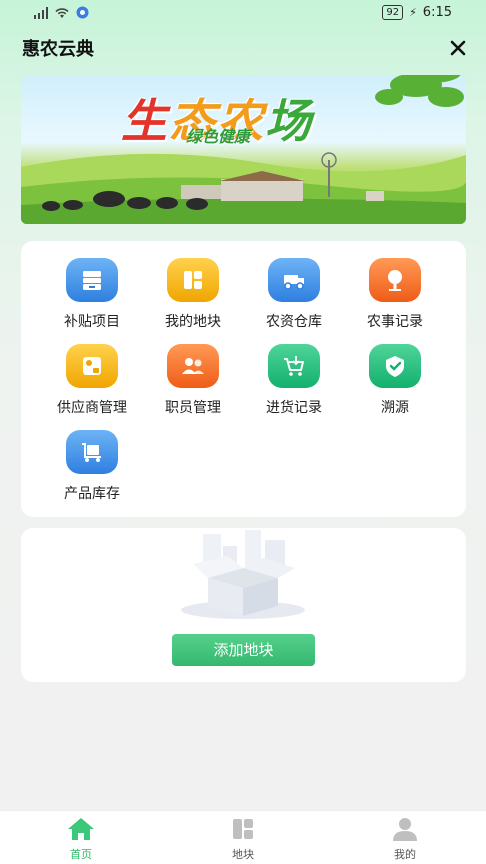  I want to click on app-header: 惠农云典, so click(243, 48).